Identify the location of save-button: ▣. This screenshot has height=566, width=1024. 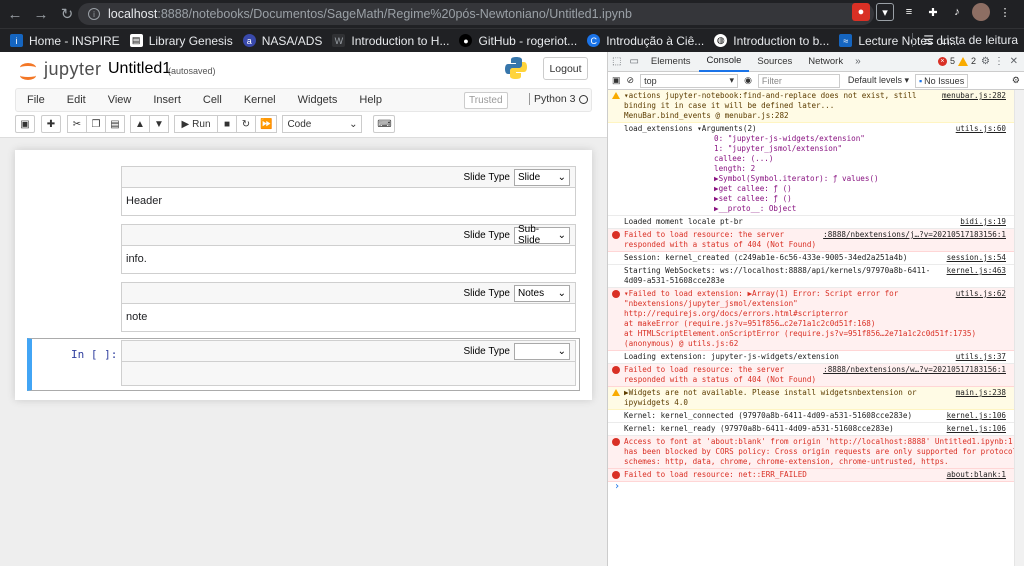
(25, 124).